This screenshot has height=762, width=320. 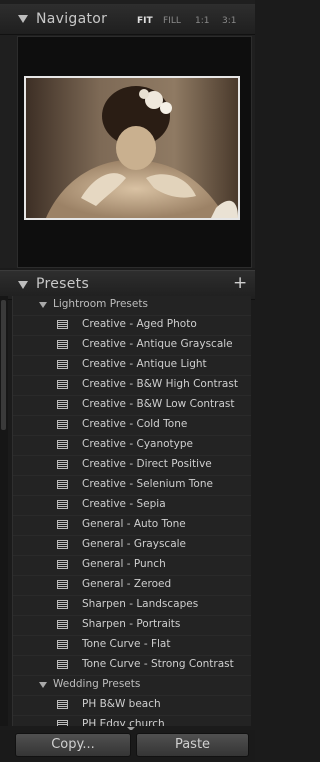 What do you see at coordinates (160, 384) in the screenshot?
I see `preset-label: Creative - B&W High Contrast` at bounding box center [160, 384].